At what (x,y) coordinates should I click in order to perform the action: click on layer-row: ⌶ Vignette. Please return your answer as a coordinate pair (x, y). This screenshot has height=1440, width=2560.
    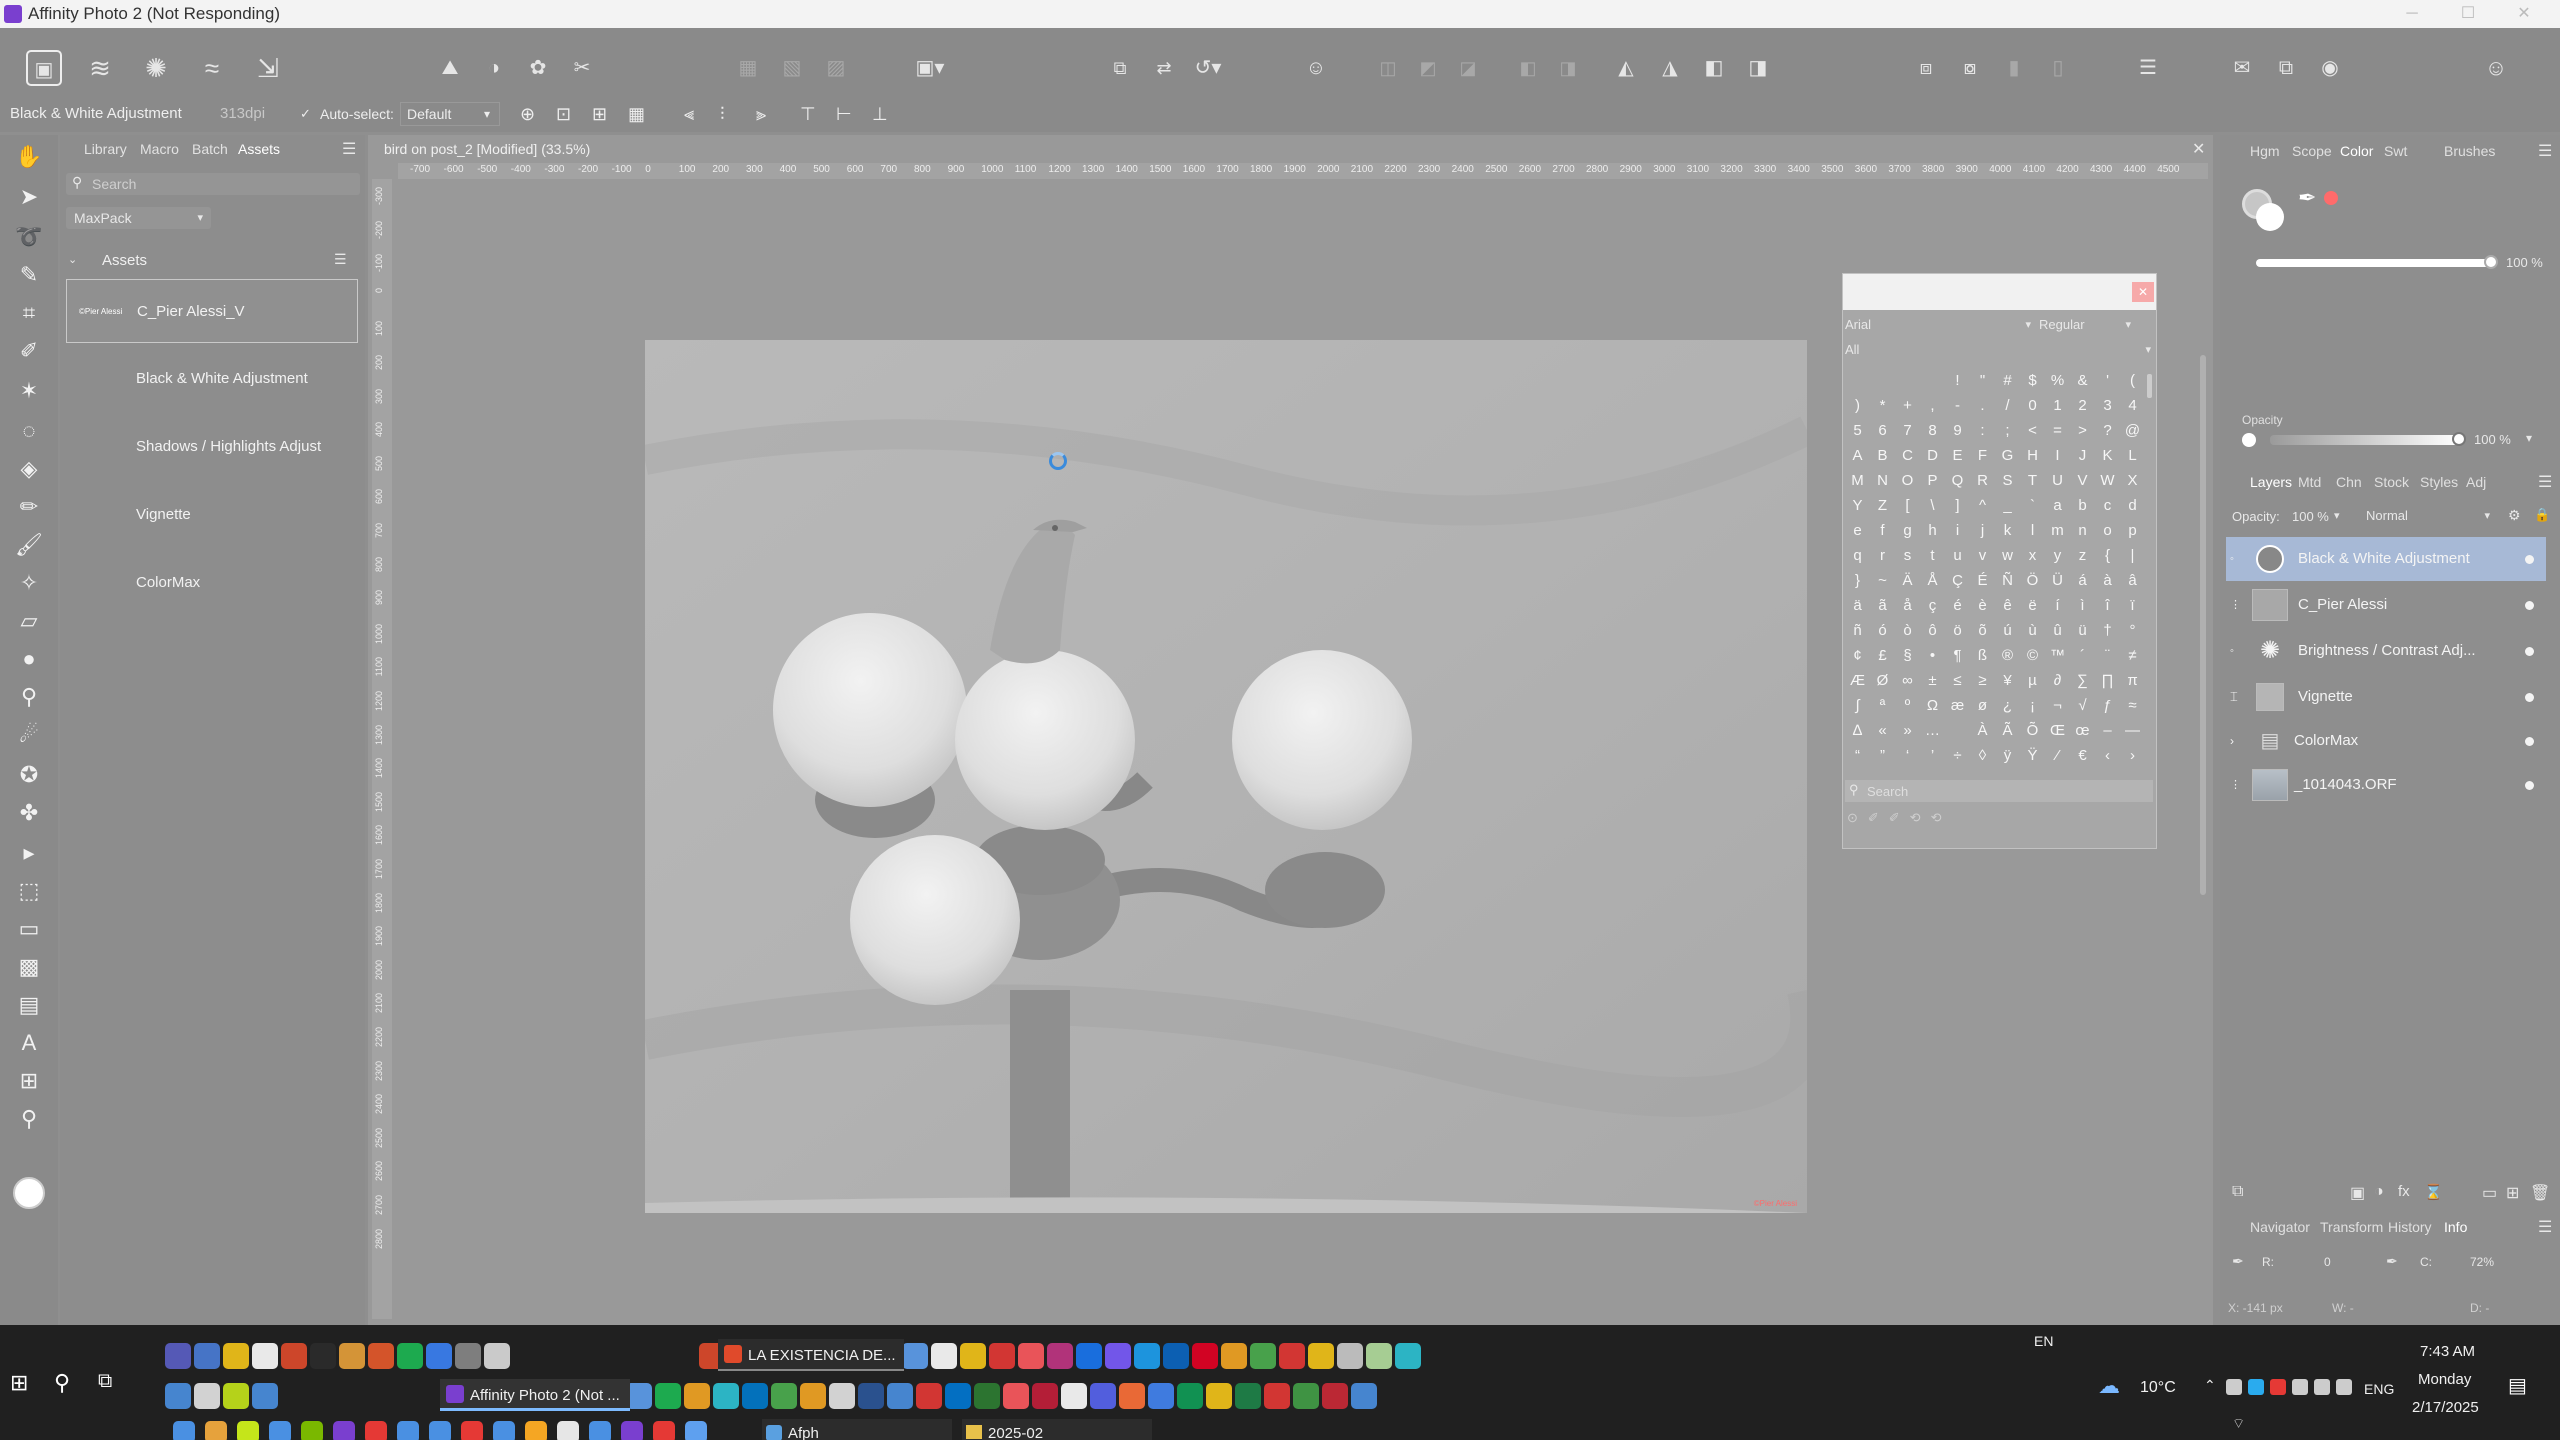
    Looking at the image, I should click on (2386, 697).